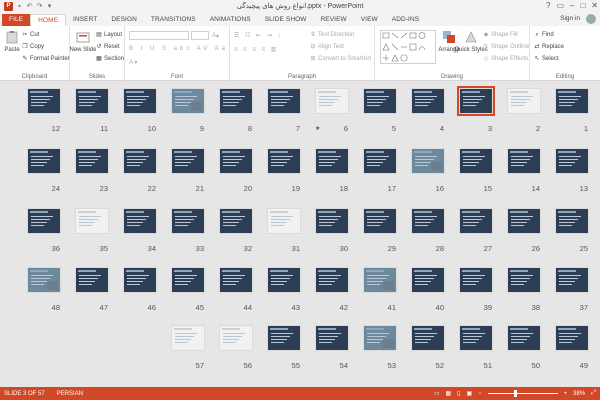 The height and width of the screenshot is (400, 600). I want to click on zoom-in-button: +, so click(566, 394).